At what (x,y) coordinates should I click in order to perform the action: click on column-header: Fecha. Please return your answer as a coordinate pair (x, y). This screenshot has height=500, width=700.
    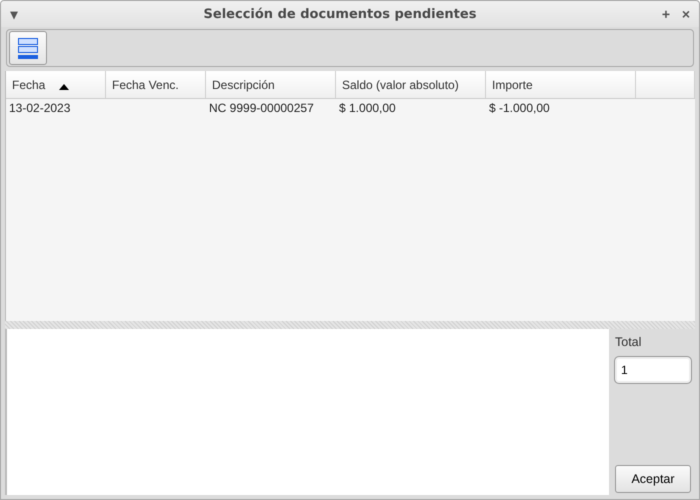
    Looking at the image, I should click on (56, 84).